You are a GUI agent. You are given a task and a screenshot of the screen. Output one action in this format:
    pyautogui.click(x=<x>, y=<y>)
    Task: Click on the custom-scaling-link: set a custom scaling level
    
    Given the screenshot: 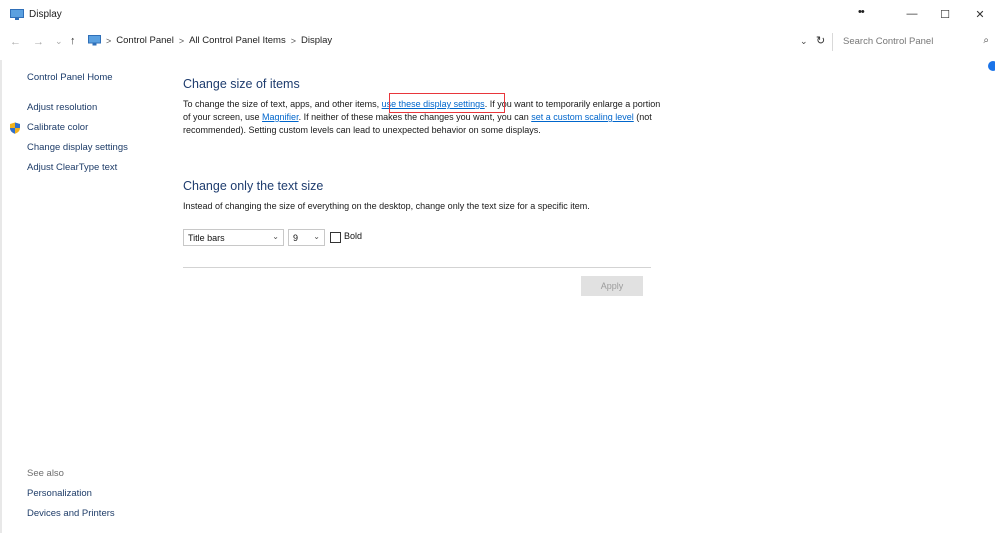 What is the action you would take?
    pyautogui.click(x=582, y=117)
    